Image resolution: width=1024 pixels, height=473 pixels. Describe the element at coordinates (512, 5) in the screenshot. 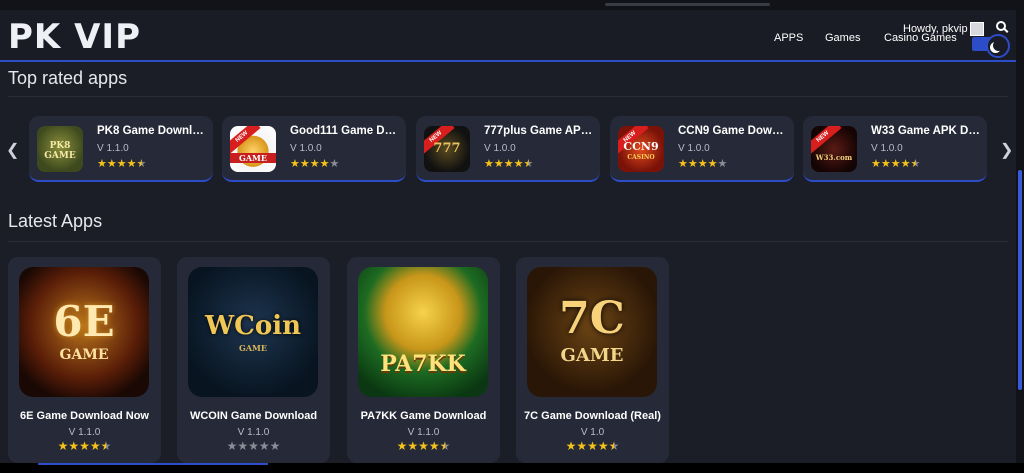

I see `browser-top-strip` at that location.